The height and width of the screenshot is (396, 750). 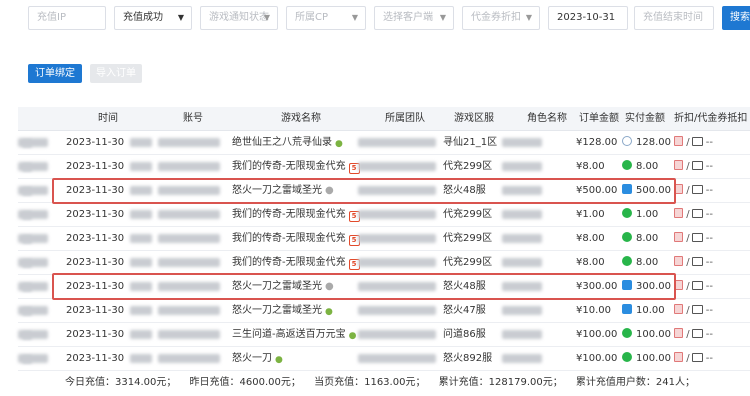 I want to click on coupon-select: 代金券折扣 ▼, so click(x=501, y=18).